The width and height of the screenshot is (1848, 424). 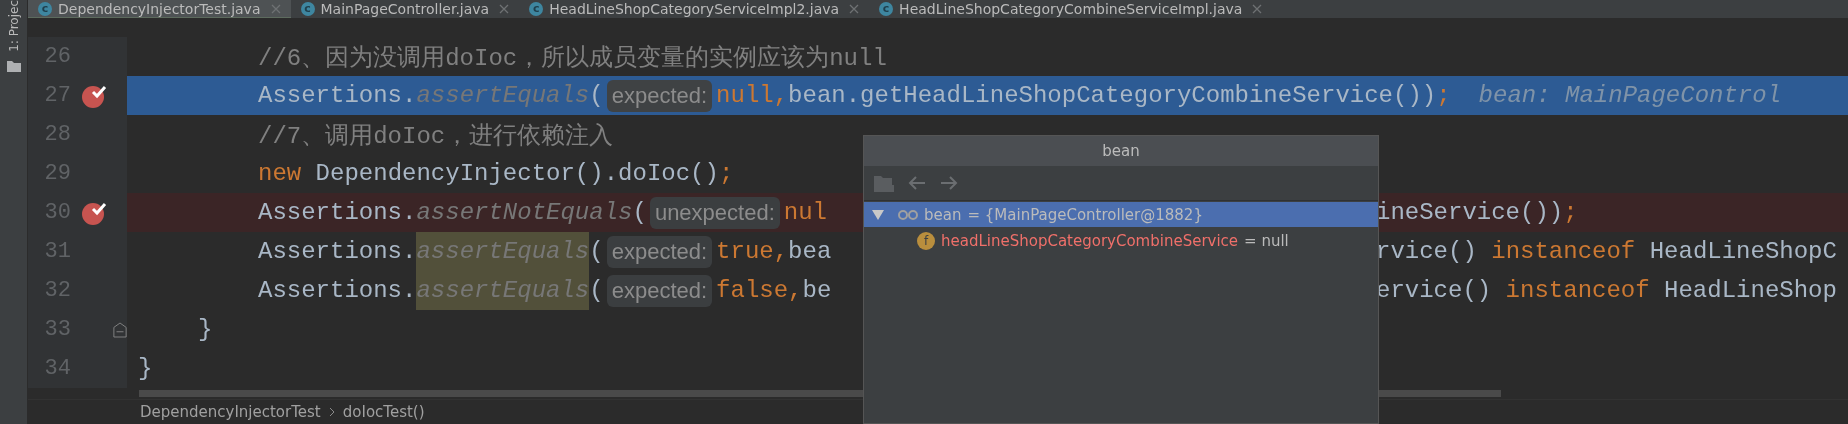 What do you see at coordinates (694, 9) in the screenshot?
I see `editor-tab: c HeadLineShopCategoryServiceImpl2.java` at bounding box center [694, 9].